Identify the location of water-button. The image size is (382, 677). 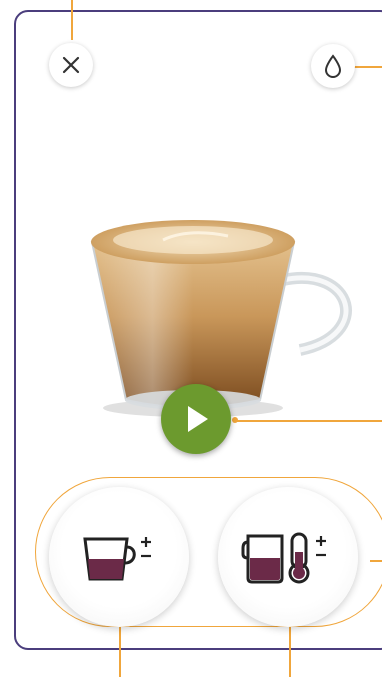
(333, 66).